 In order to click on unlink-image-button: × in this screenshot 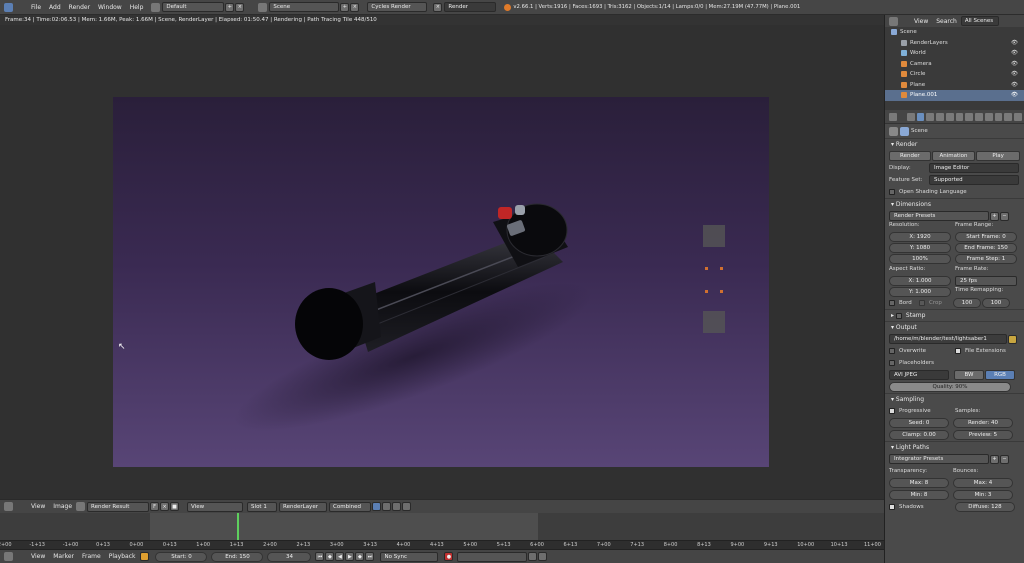, I will do `click(165, 506)`.